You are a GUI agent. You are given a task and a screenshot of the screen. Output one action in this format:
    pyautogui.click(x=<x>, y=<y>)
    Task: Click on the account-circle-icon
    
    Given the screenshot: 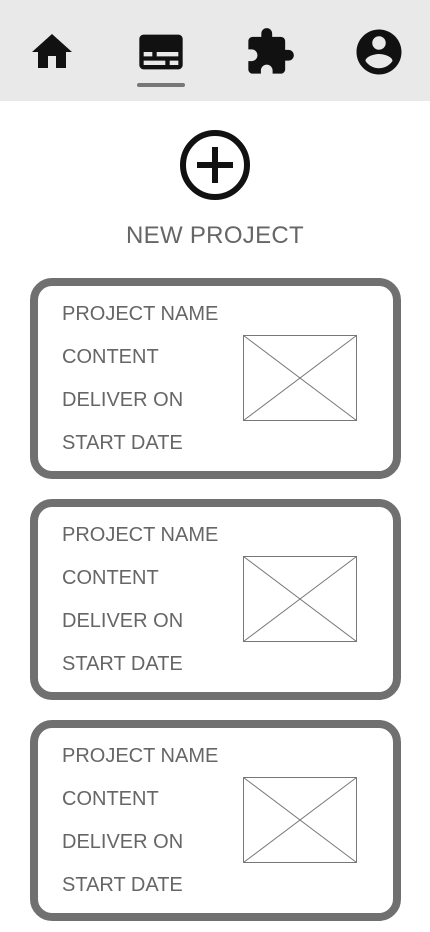 What is the action you would take?
    pyautogui.click(x=379, y=52)
    